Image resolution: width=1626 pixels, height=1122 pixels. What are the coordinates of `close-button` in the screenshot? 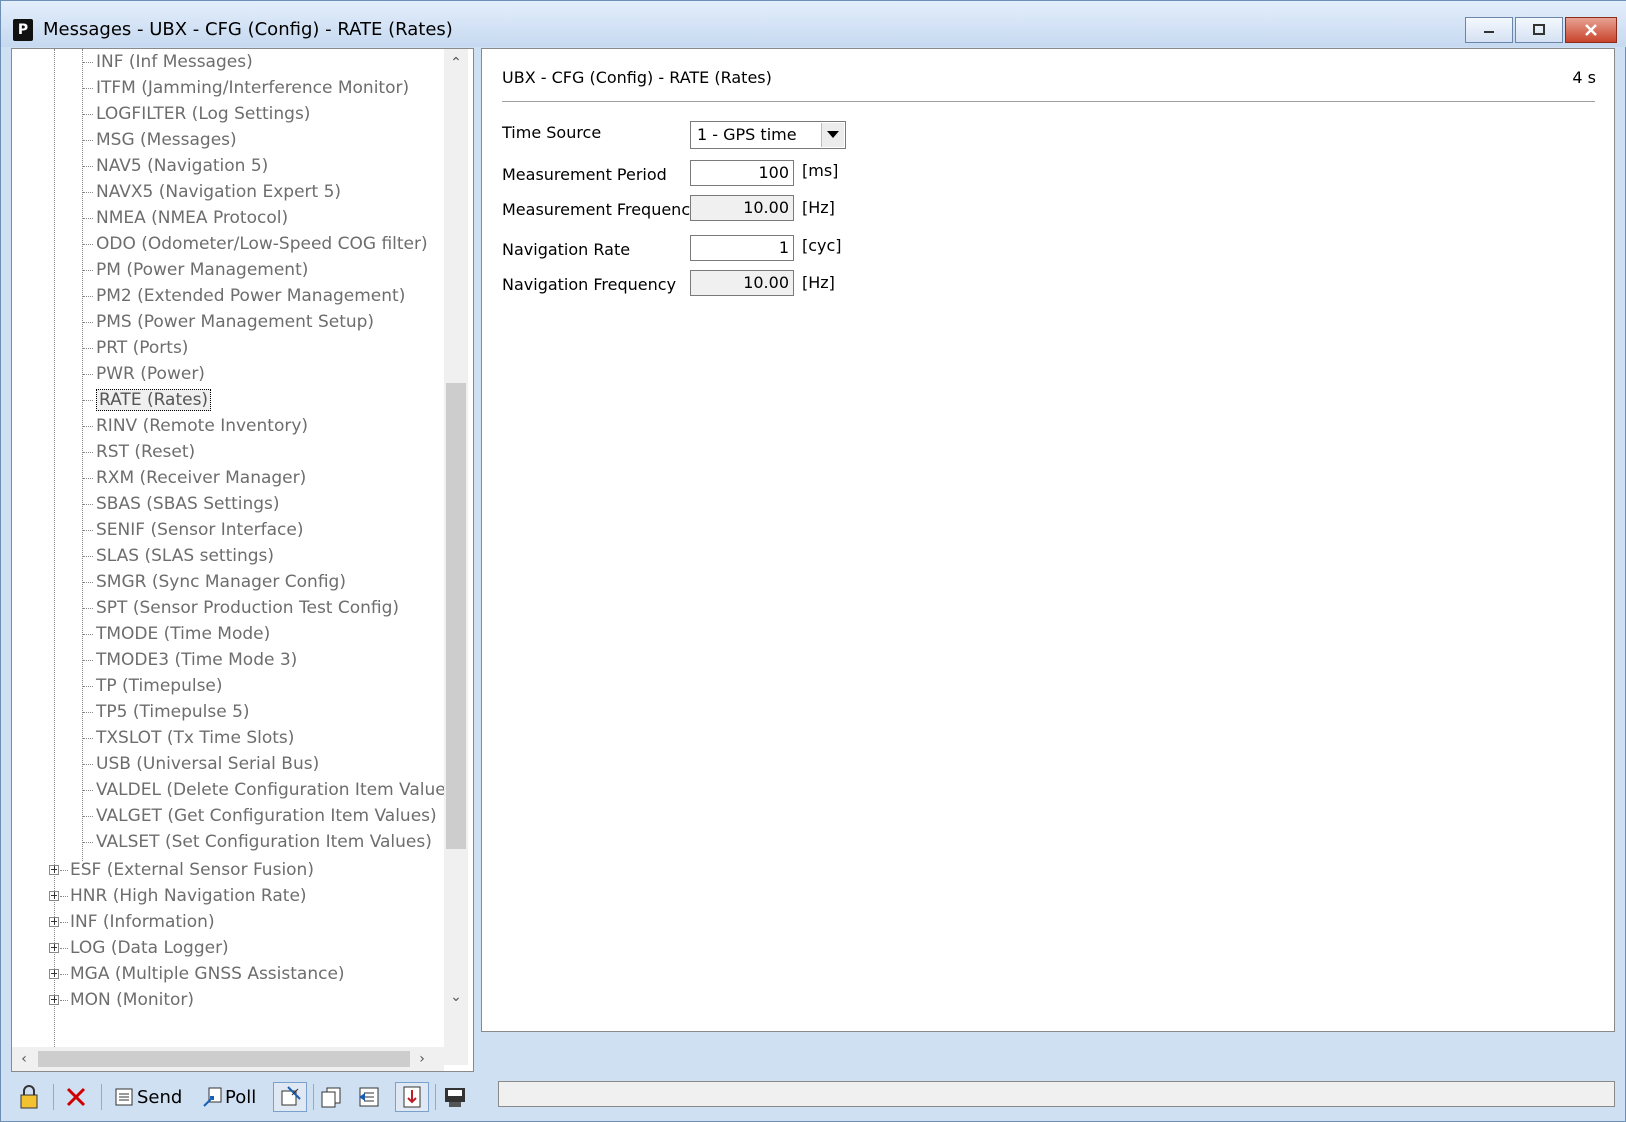 It's located at (1591, 30).